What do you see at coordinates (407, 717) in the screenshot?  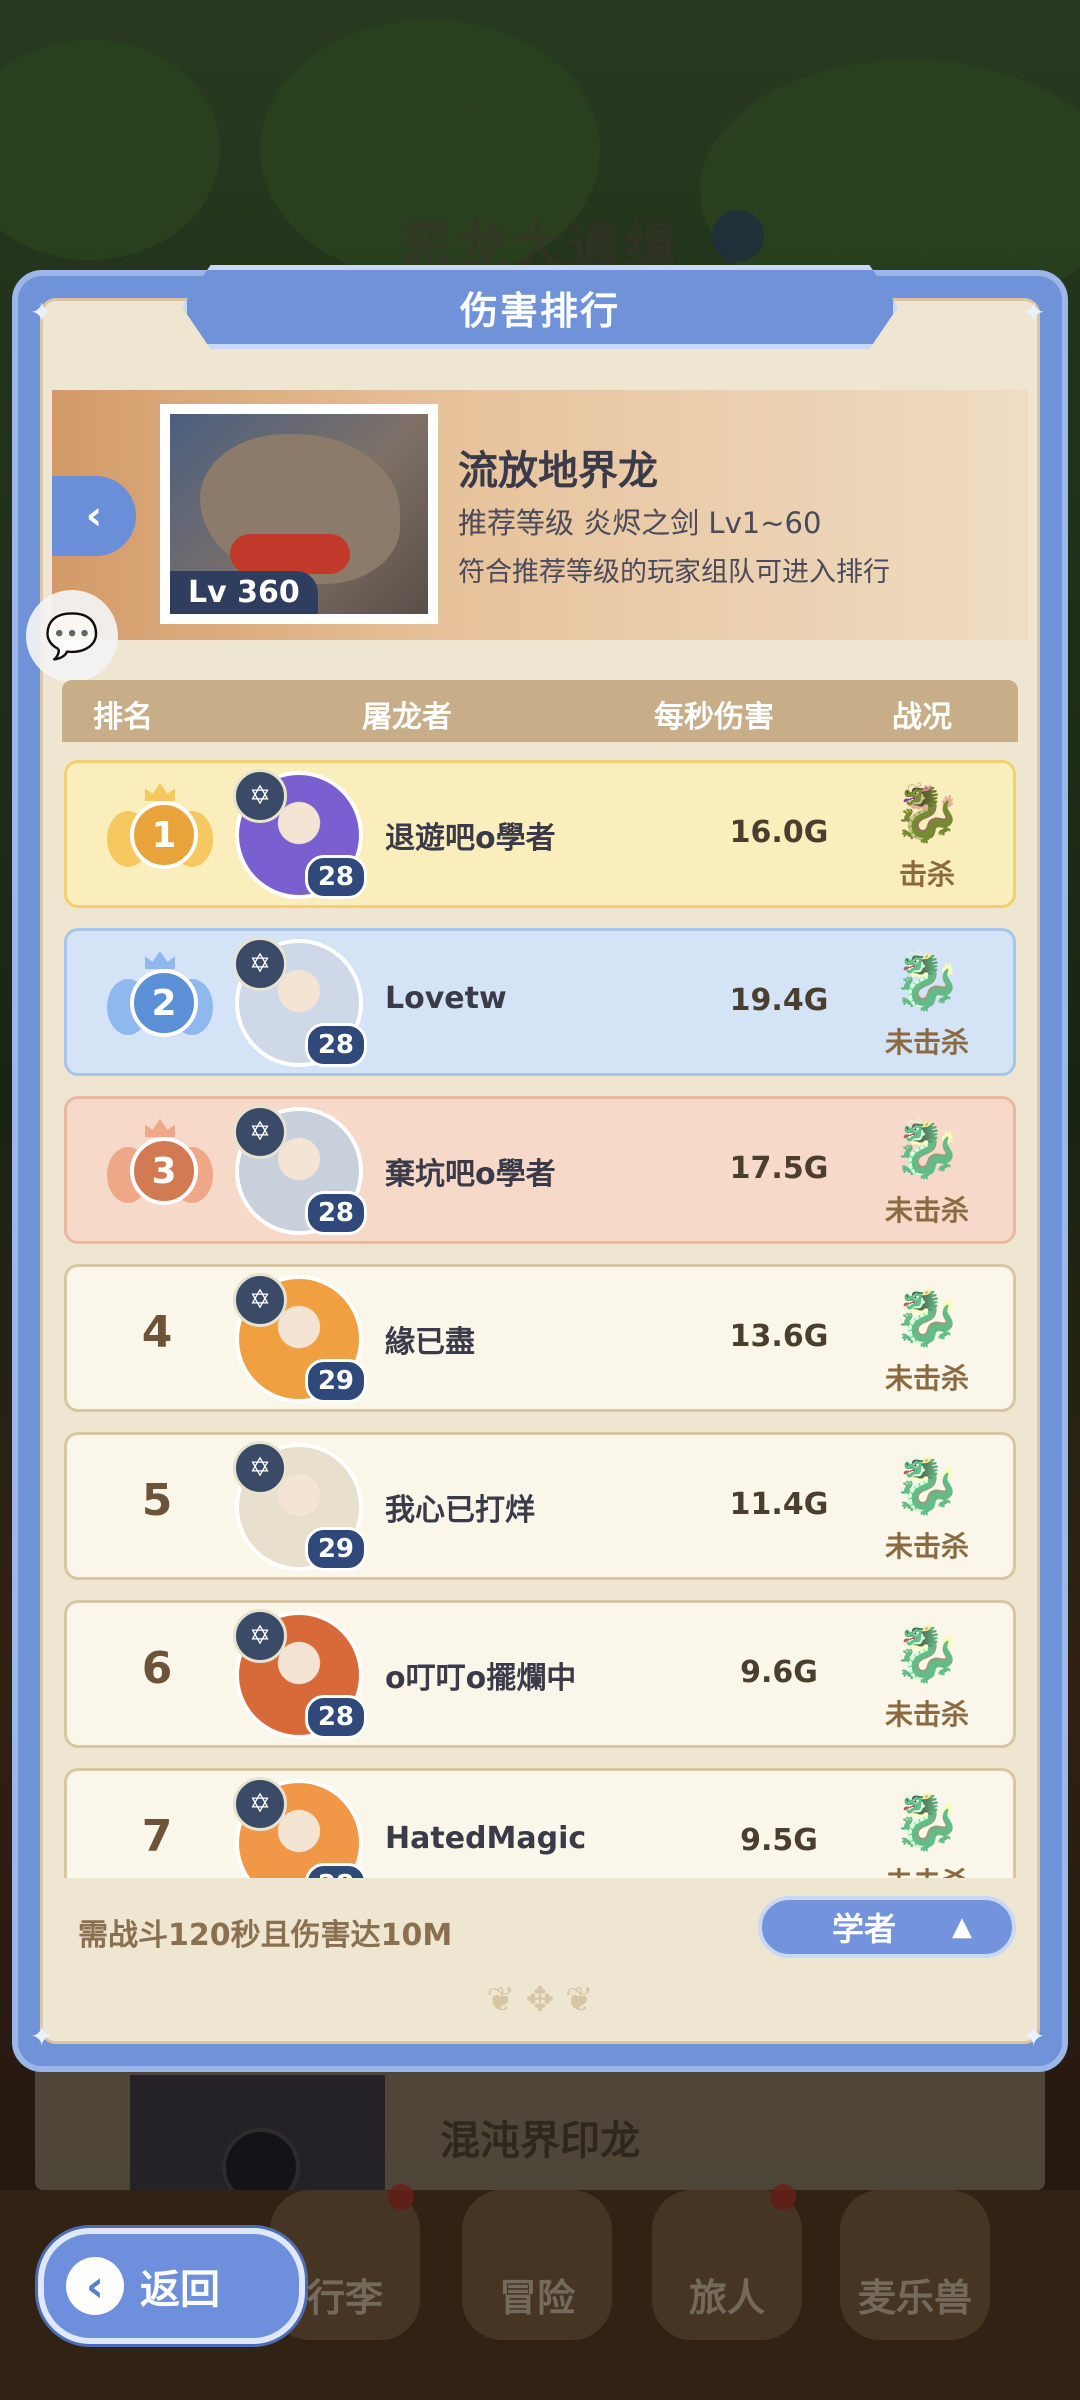 I see `header-slayer: 屠龙者` at bounding box center [407, 717].